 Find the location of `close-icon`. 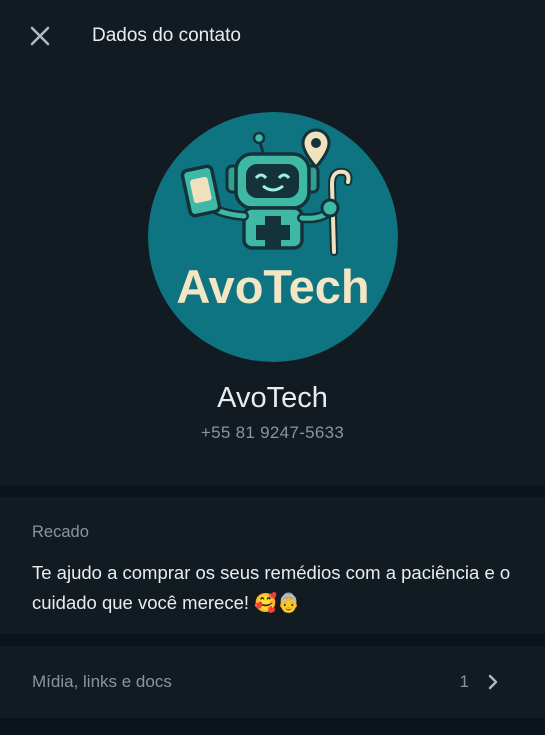

close-icon is located at coordinates (40, 36).